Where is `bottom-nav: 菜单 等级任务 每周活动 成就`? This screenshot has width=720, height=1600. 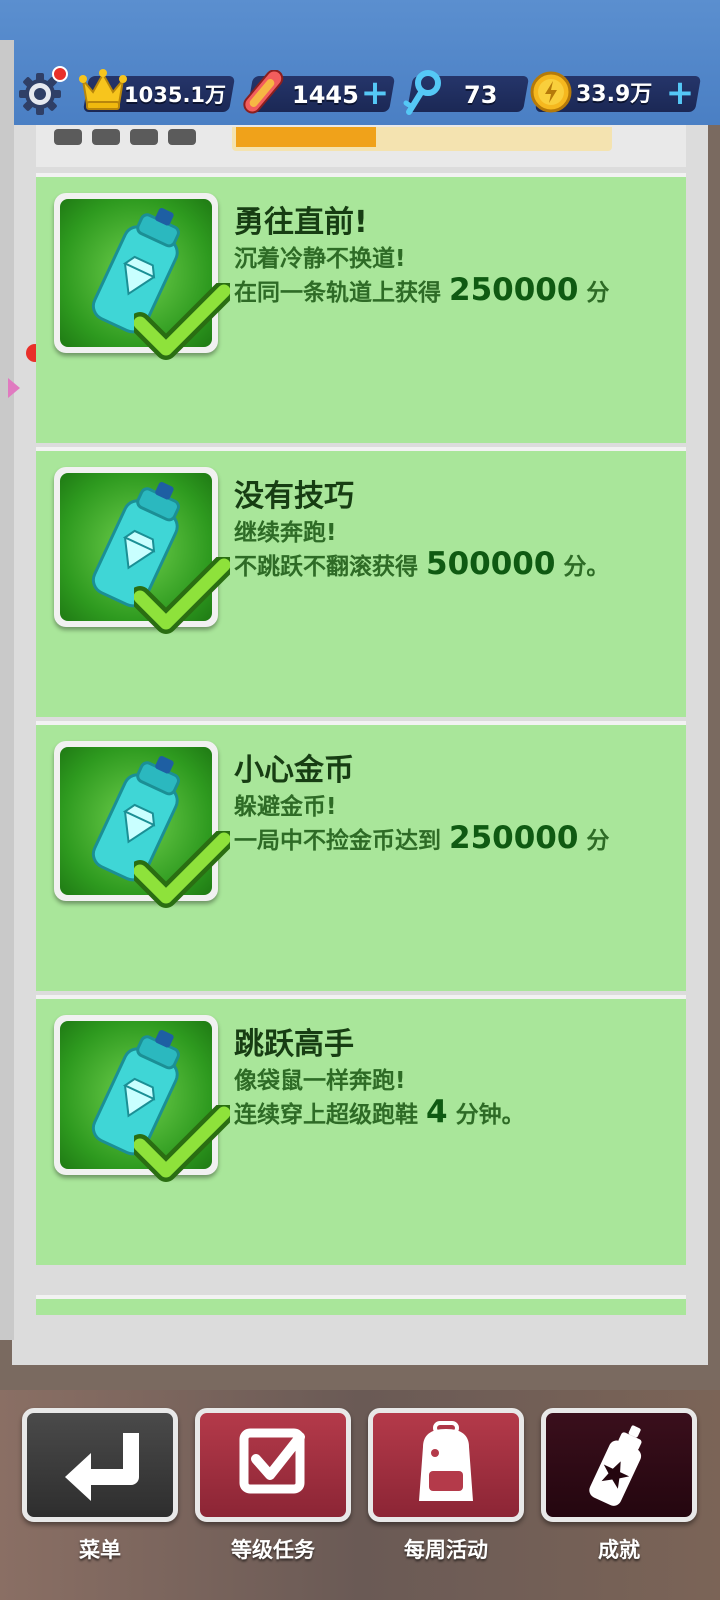
bottom-nav: 菜单 等级任务 每周活动 成就 is located at coordinates (360, 1495).